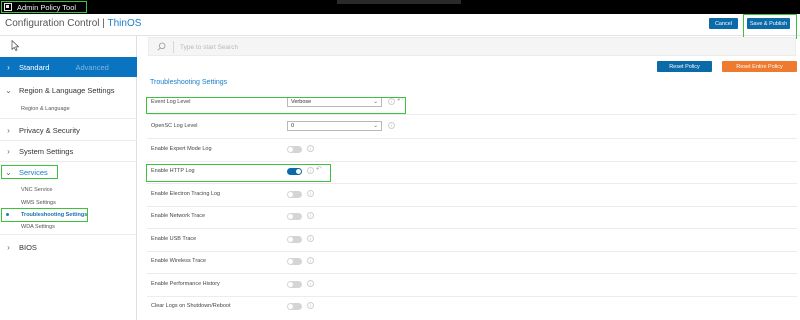 The height and width of the screenshot is (320, 800). What do you see at coordinates (68, 247) in the screenshot?
I see `sidebar-item-bios: › BIOS` at bounding box center [68, 247].